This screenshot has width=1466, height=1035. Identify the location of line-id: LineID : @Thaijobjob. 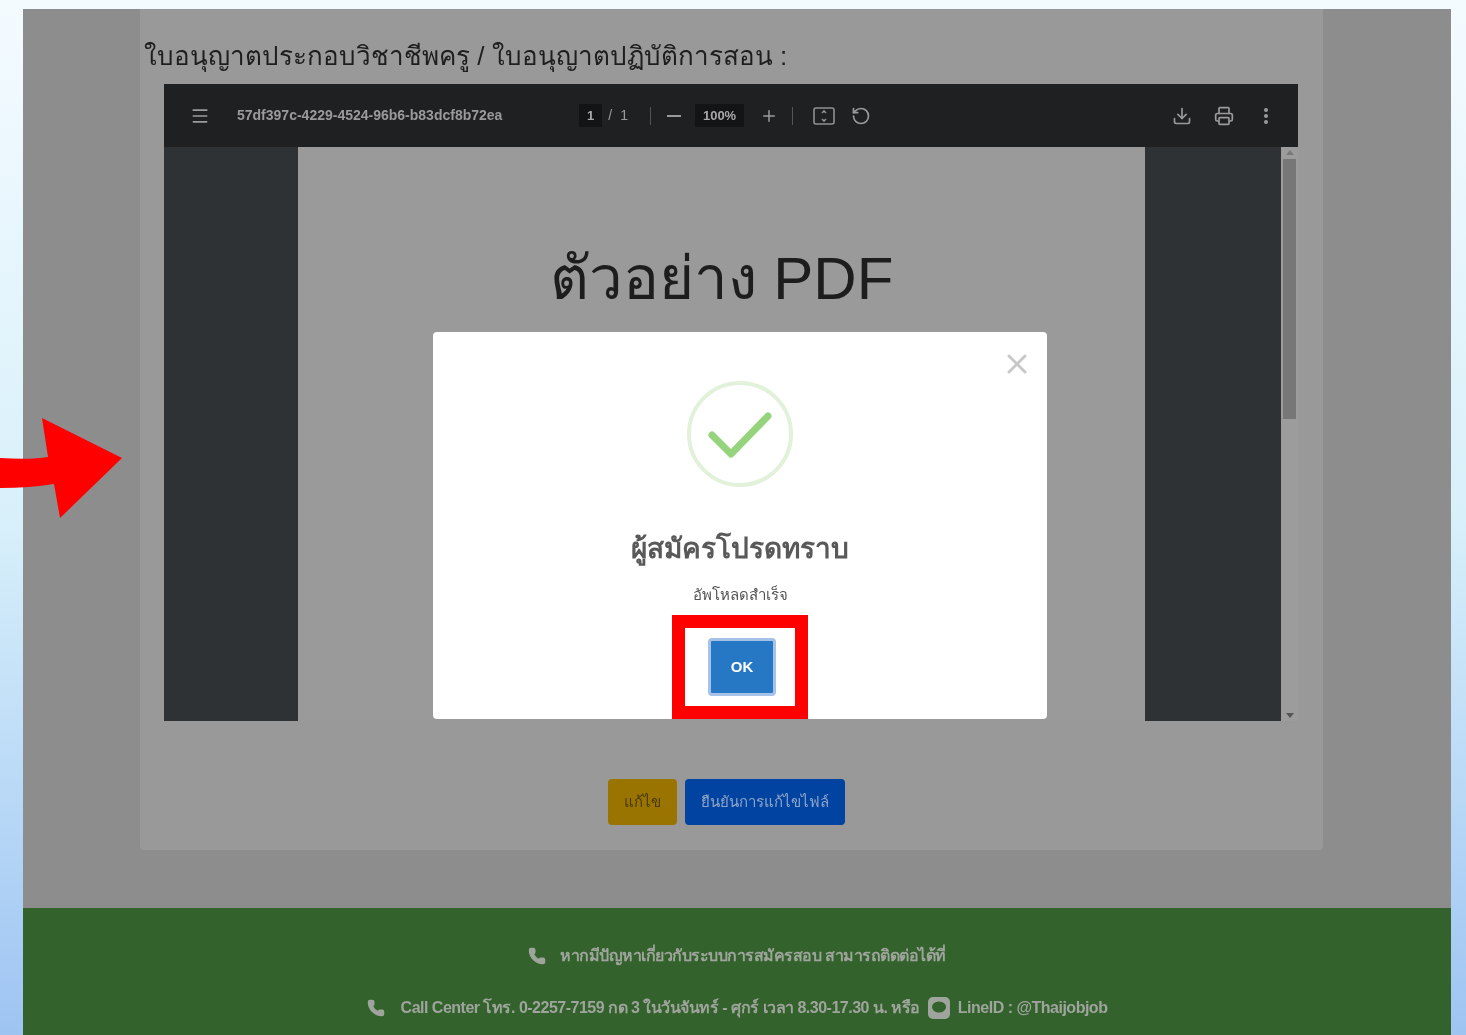
(1032, 1008).